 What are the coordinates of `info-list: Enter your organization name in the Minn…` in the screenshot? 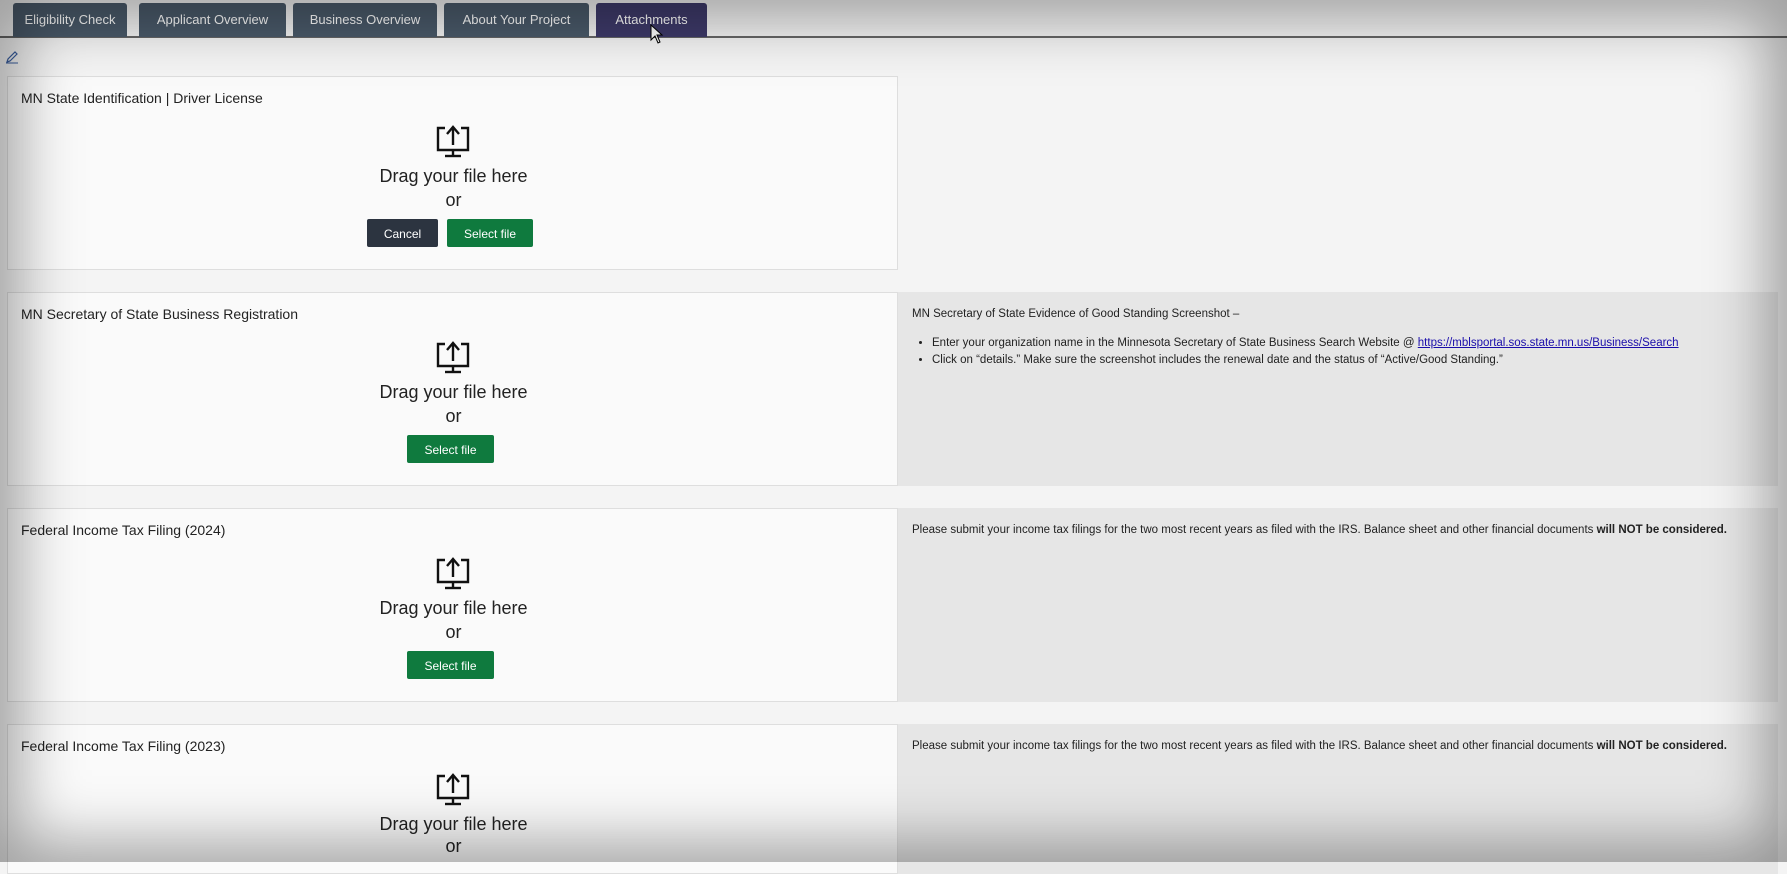 It's located at (1338, 352).